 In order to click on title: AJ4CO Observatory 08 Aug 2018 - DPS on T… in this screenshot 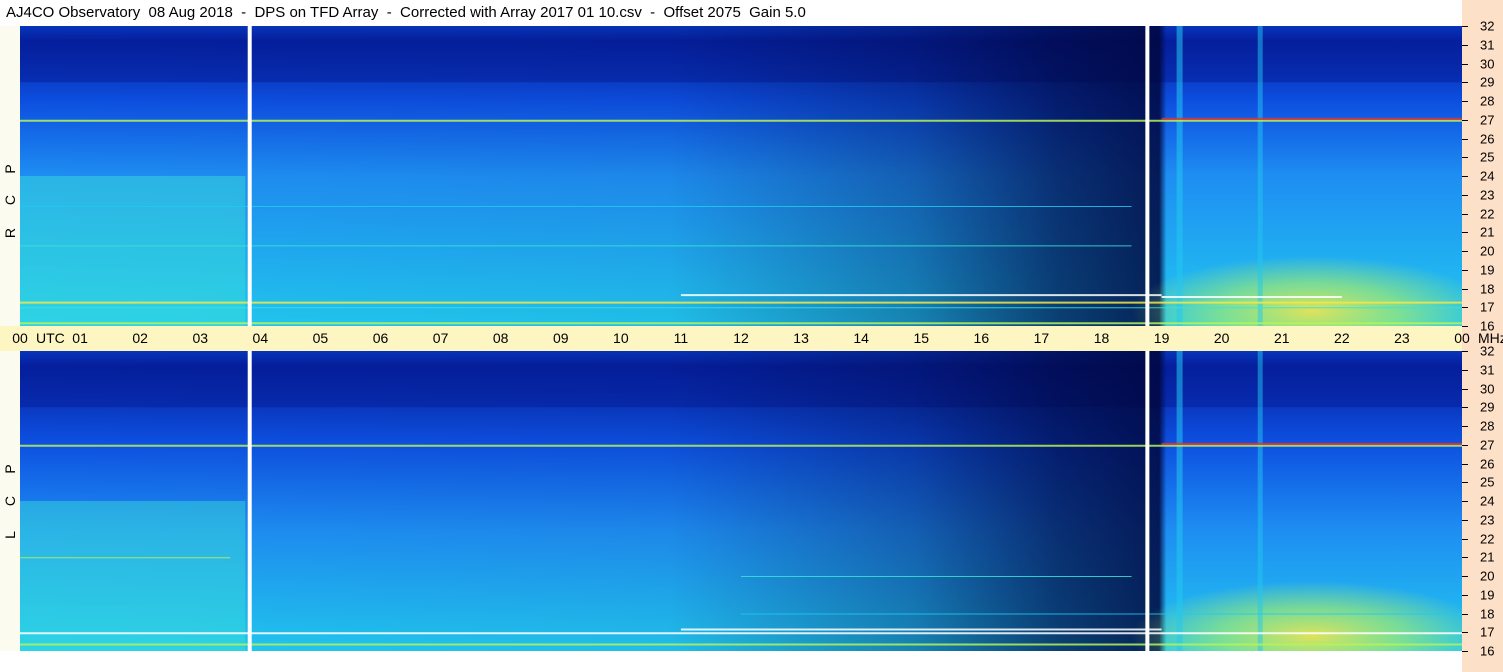, I will do `click(406, 12)`.